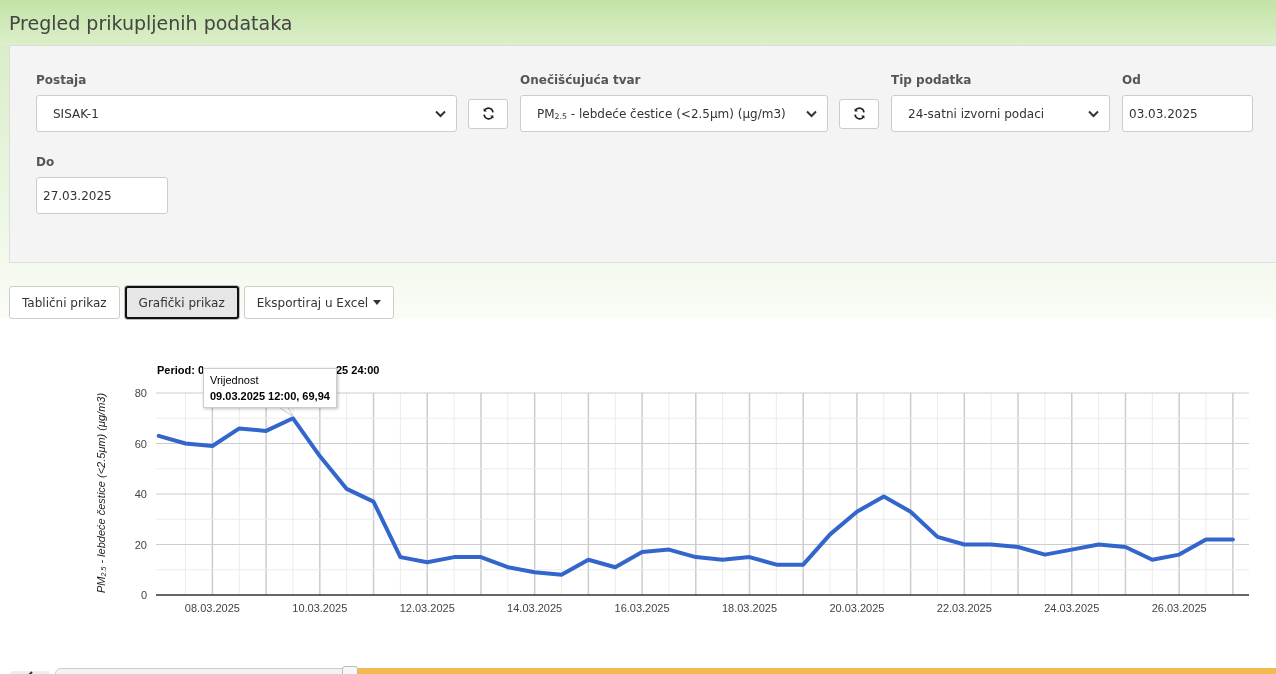 The image size is (1276, 674). What do you see at coordinates (151, 22) in the screenshot?
I see `page-title: Pregled prikupljenih podataka` at bounding box center [151, 22].